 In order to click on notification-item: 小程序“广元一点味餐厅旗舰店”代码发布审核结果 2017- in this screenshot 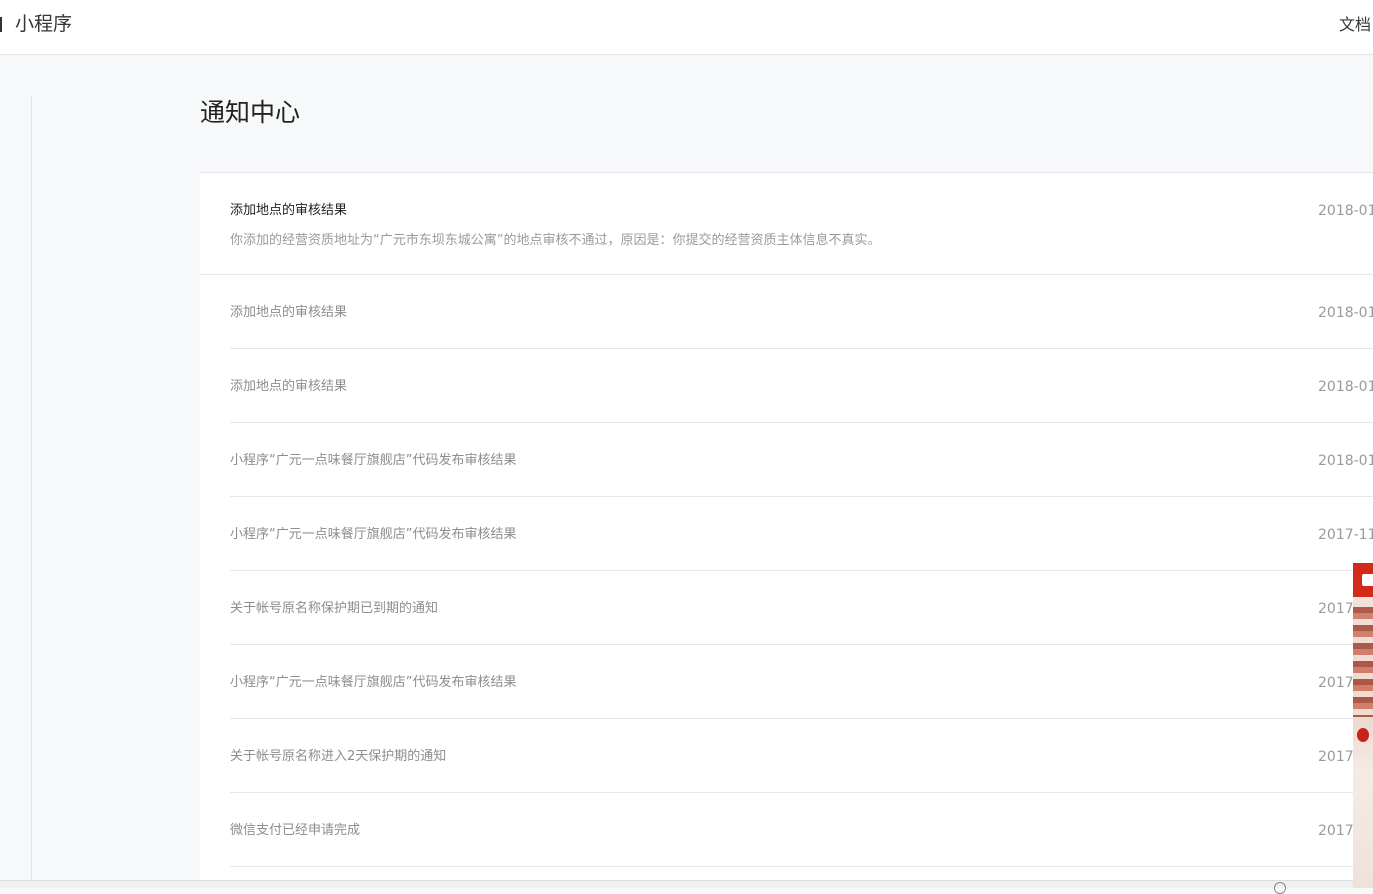, I will do `click(801, 682)`.